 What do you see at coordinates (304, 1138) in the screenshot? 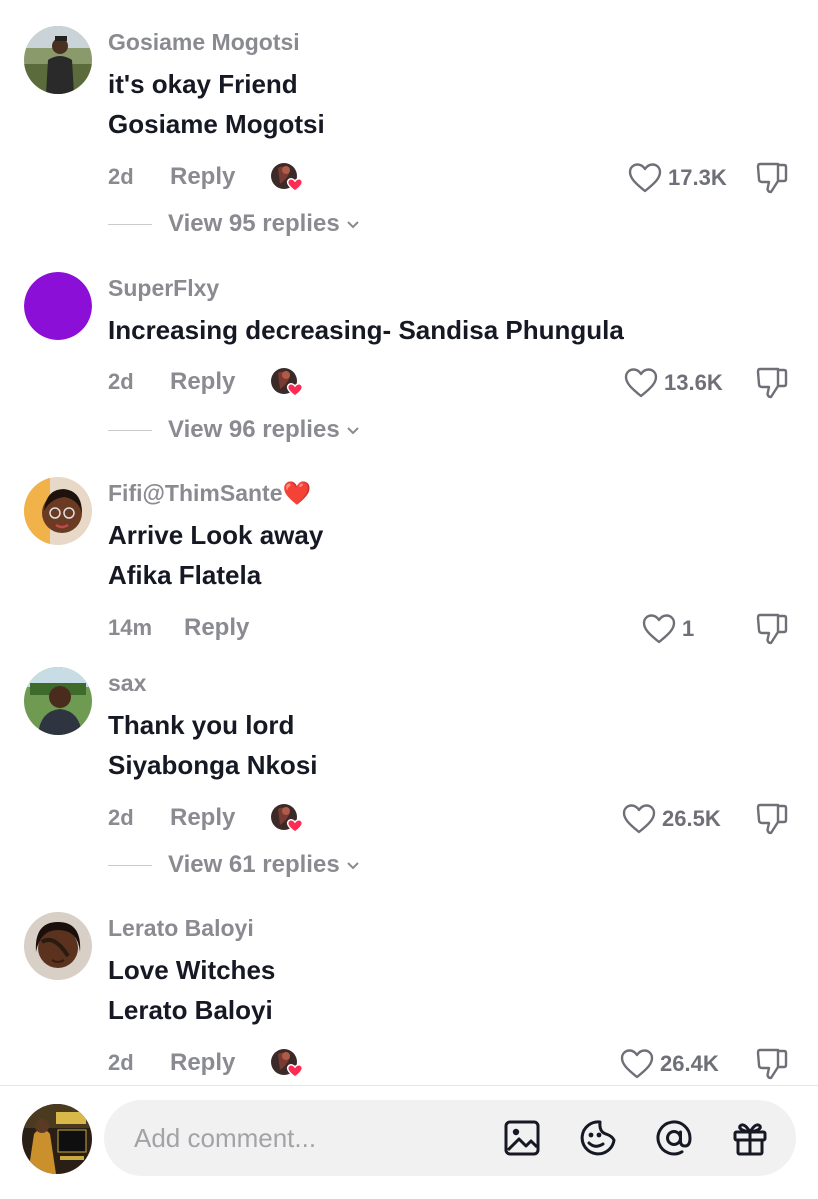
I see `comment-input` at bounding box center [304, 1138].